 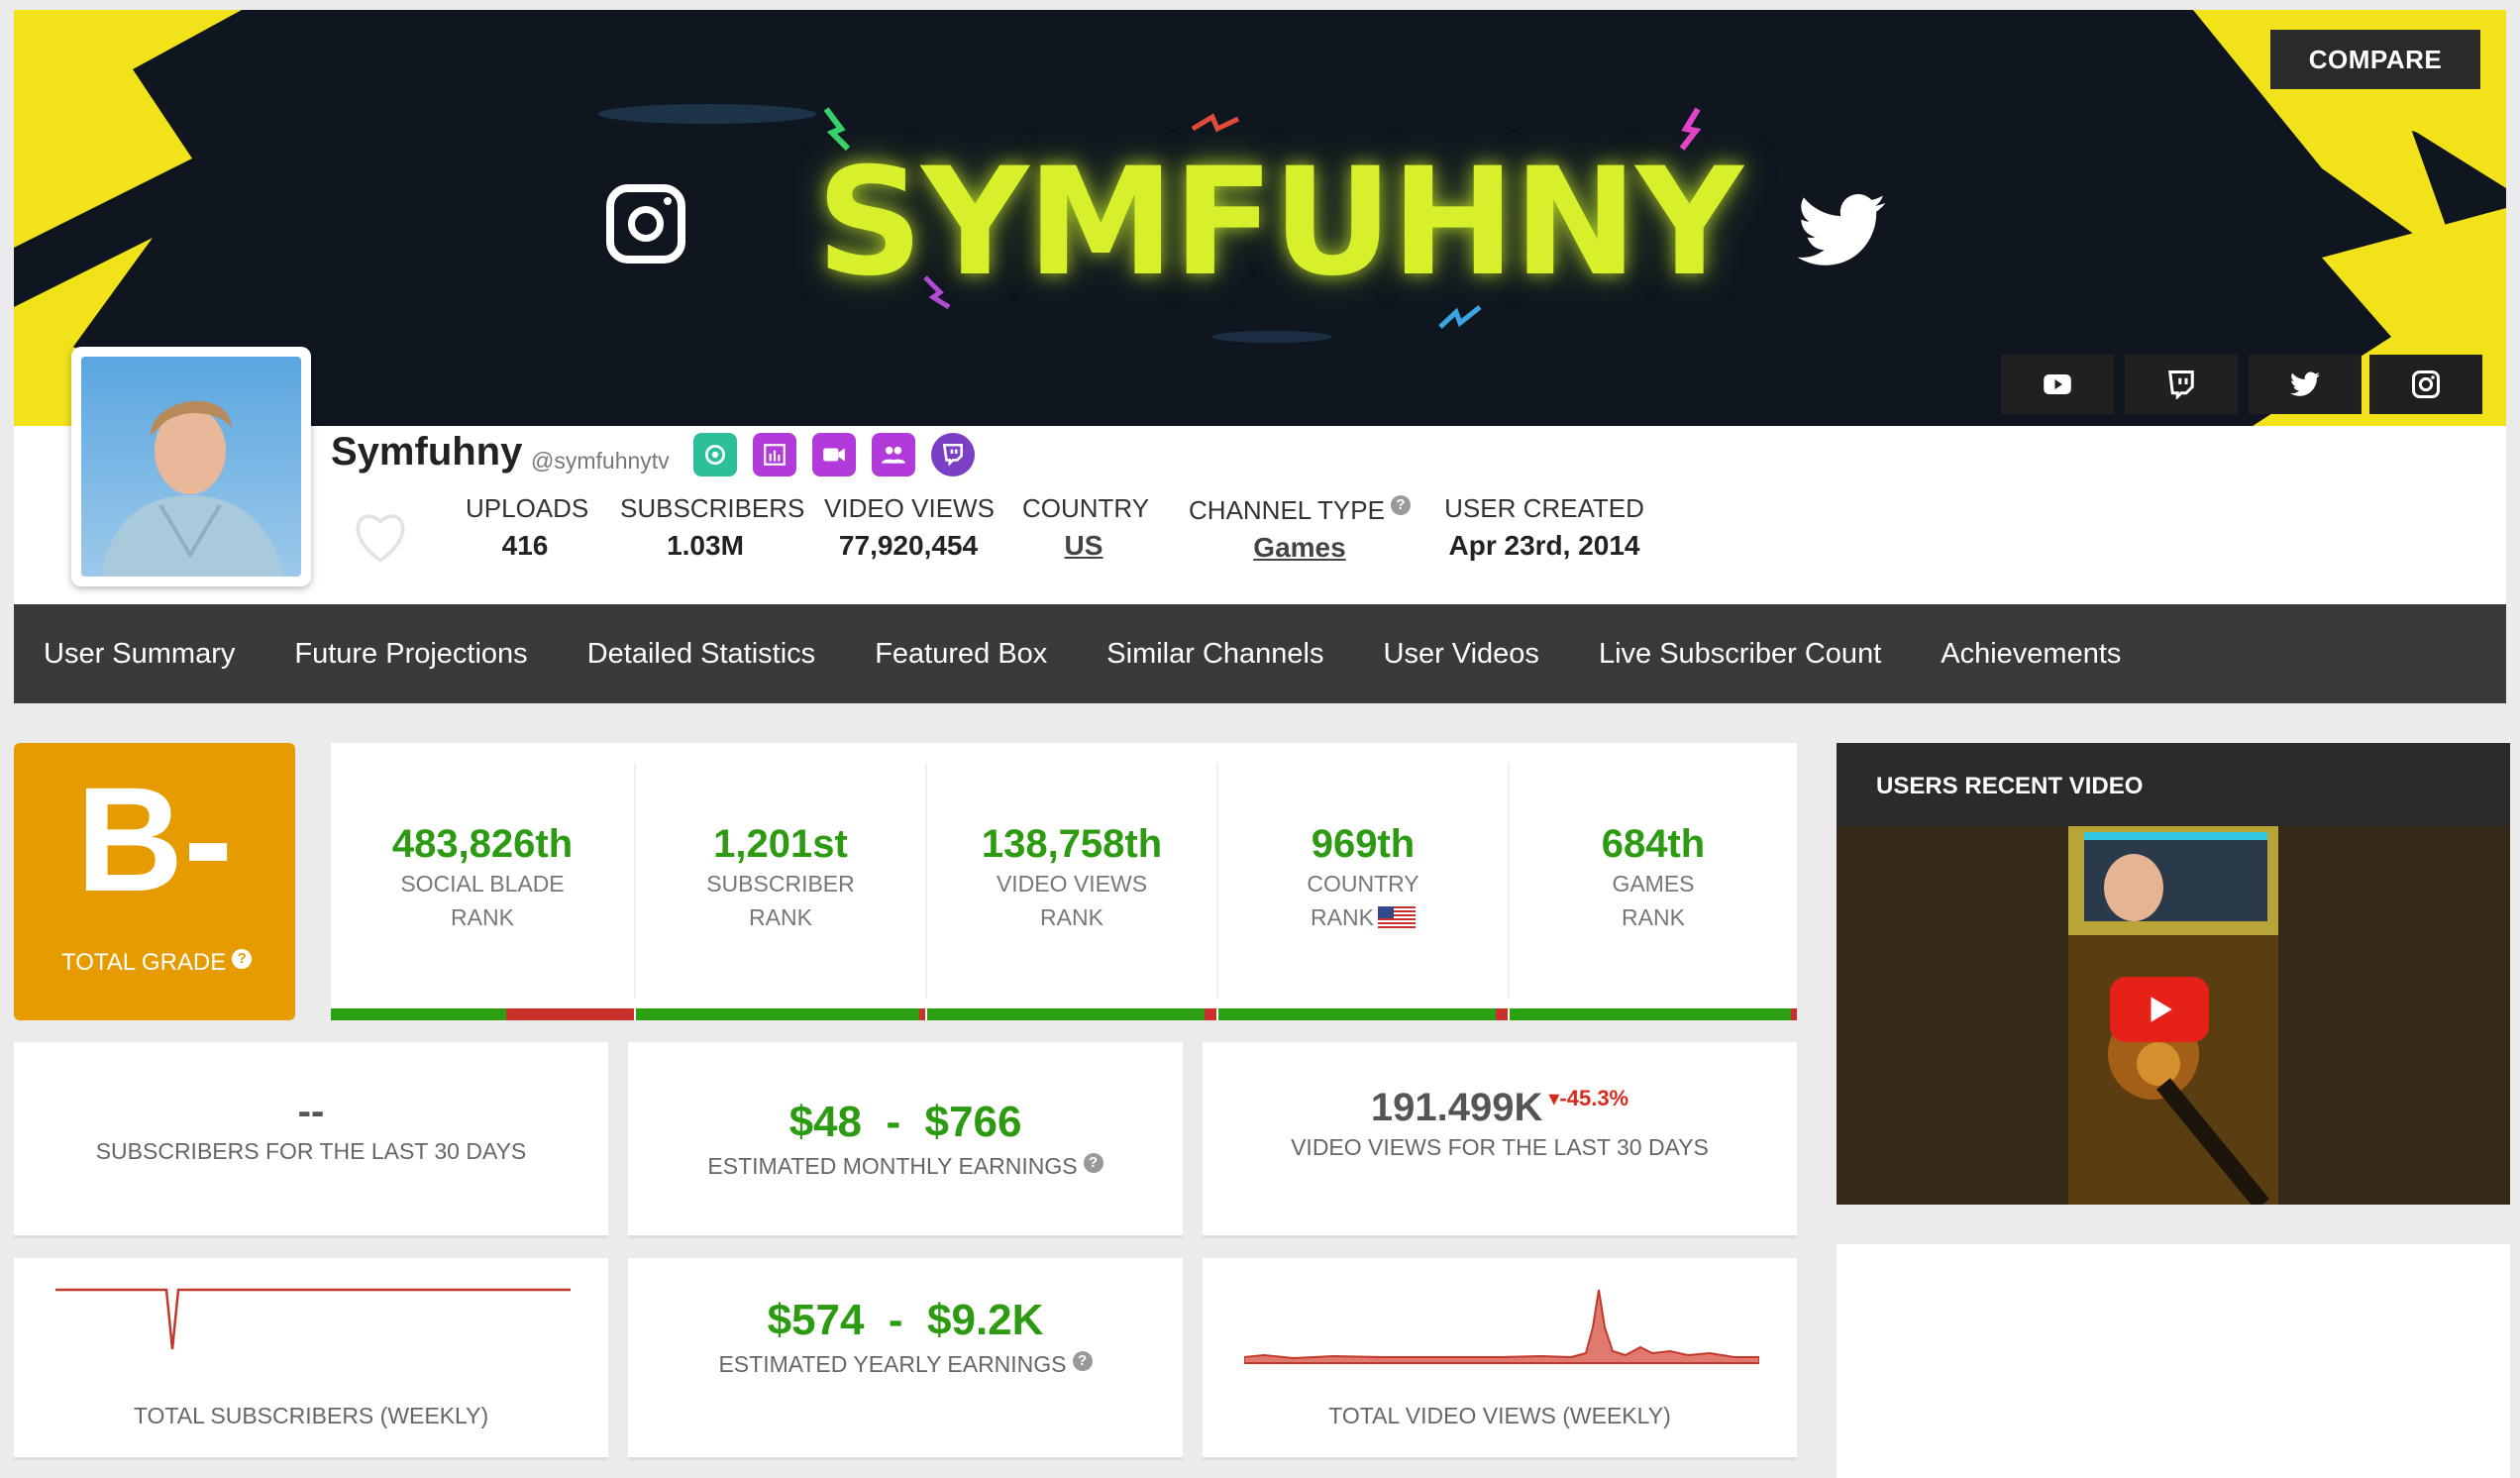 I want to click on stat-video-views: VIDEO VIEWS 77,920,454, so click(x=909, y=527).